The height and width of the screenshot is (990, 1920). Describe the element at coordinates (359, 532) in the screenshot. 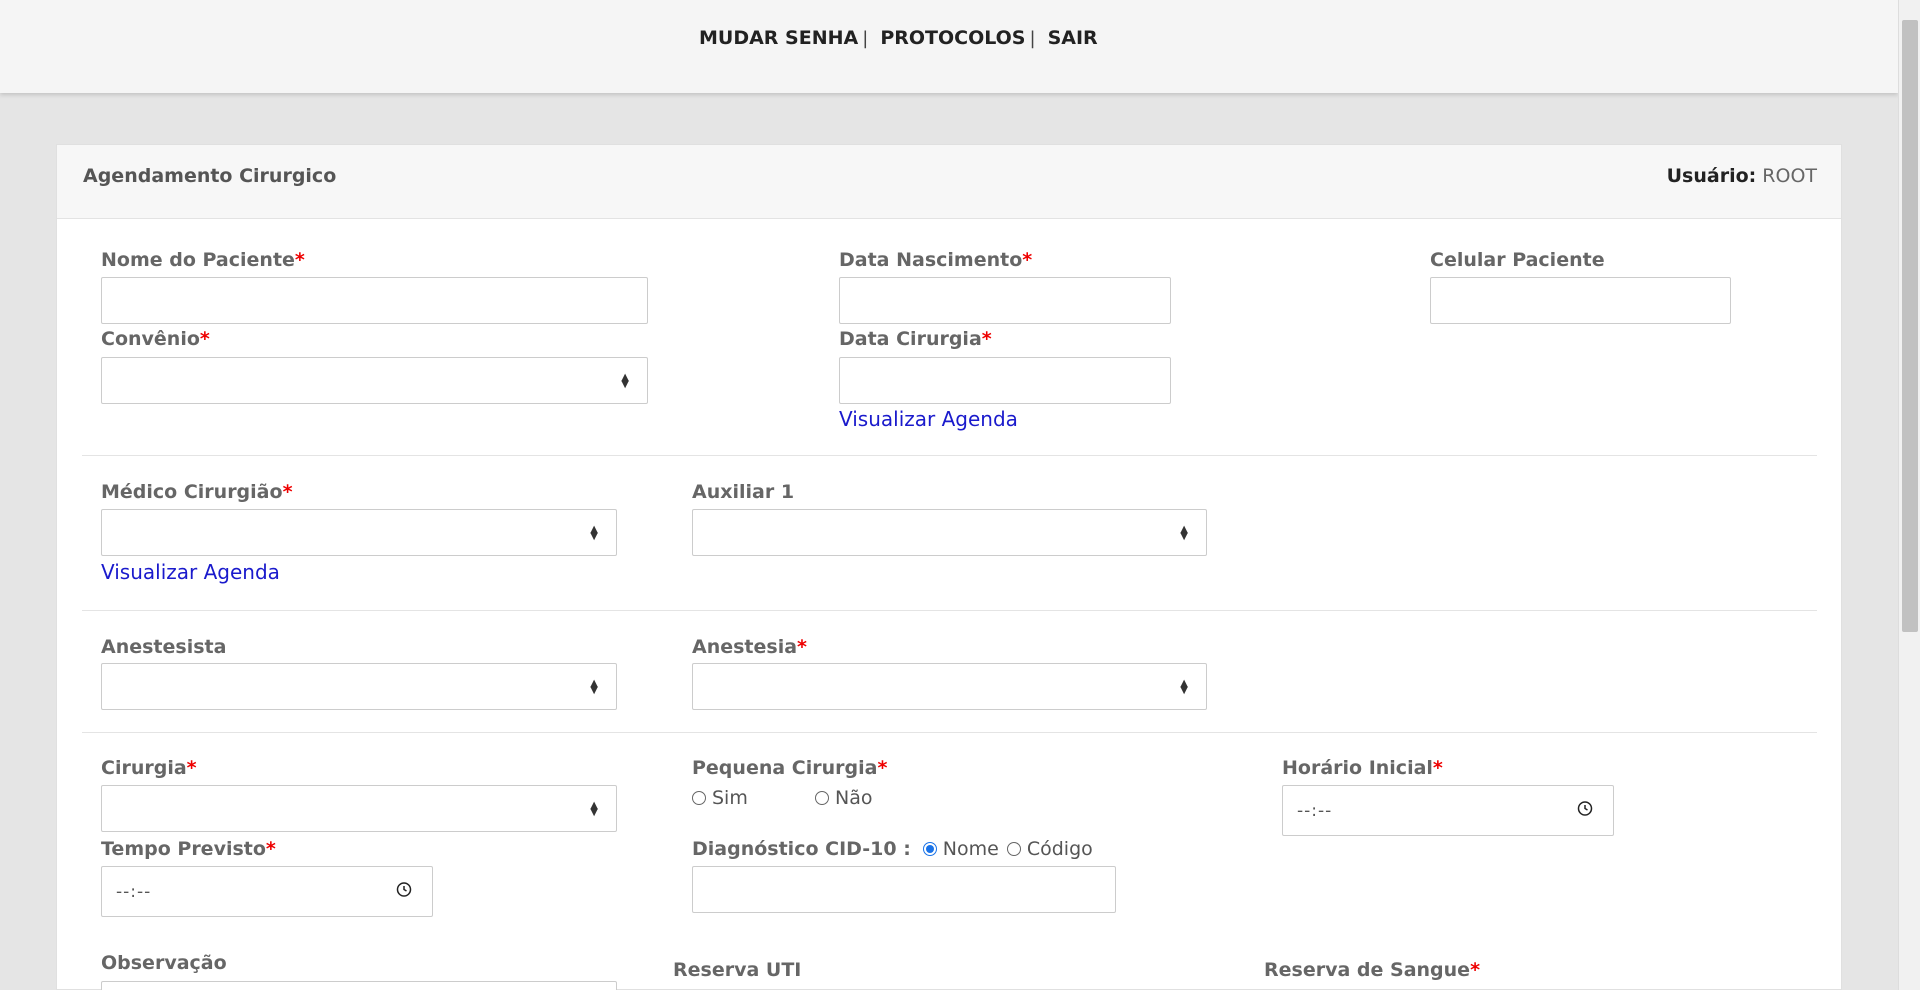

I see `surgeon-select: ▲ ▼` at that location.